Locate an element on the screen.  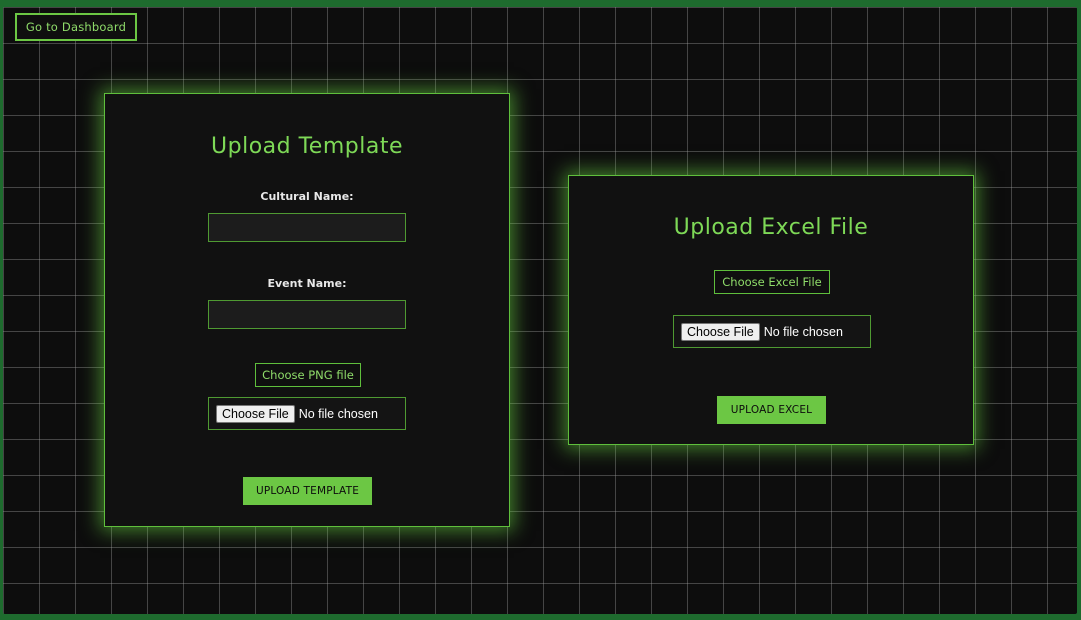
event-name-input is located at coordinates (307, 314).